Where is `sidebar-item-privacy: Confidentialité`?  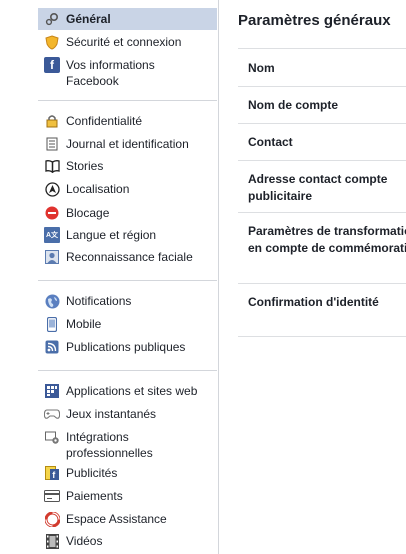 sidebar-item-privacy: Confidentialité is located at coordinates (127, 121).